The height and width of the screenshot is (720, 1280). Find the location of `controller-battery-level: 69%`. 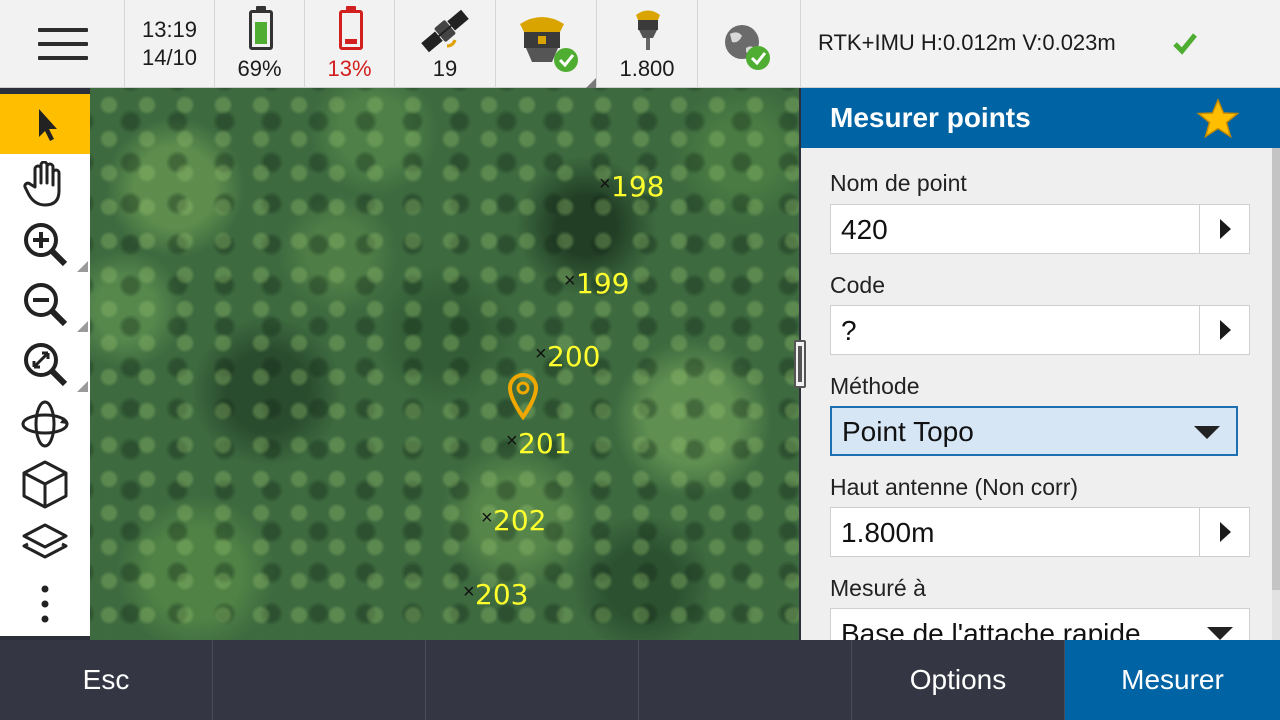

controller-battery-level: 69% is located at coordinates (259, 68).